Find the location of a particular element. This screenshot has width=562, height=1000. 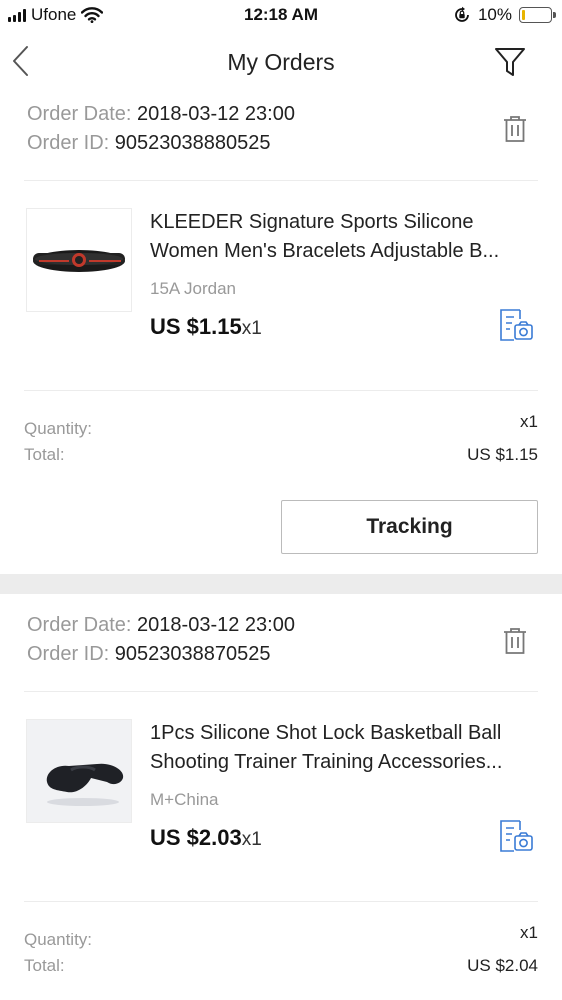

order-id-row: Order ID: 90523038870525 is located at coordinates (149, 654).